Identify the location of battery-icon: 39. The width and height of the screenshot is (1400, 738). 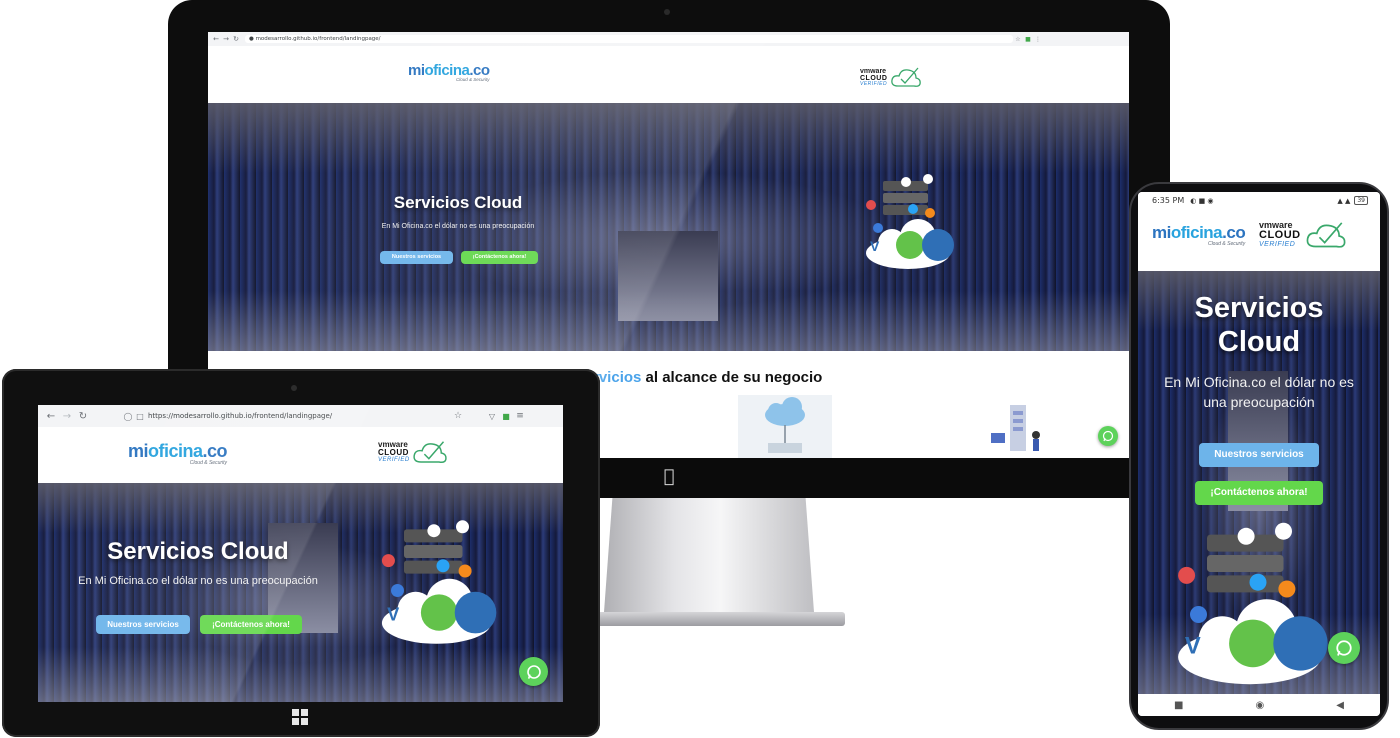
(1361, 200).